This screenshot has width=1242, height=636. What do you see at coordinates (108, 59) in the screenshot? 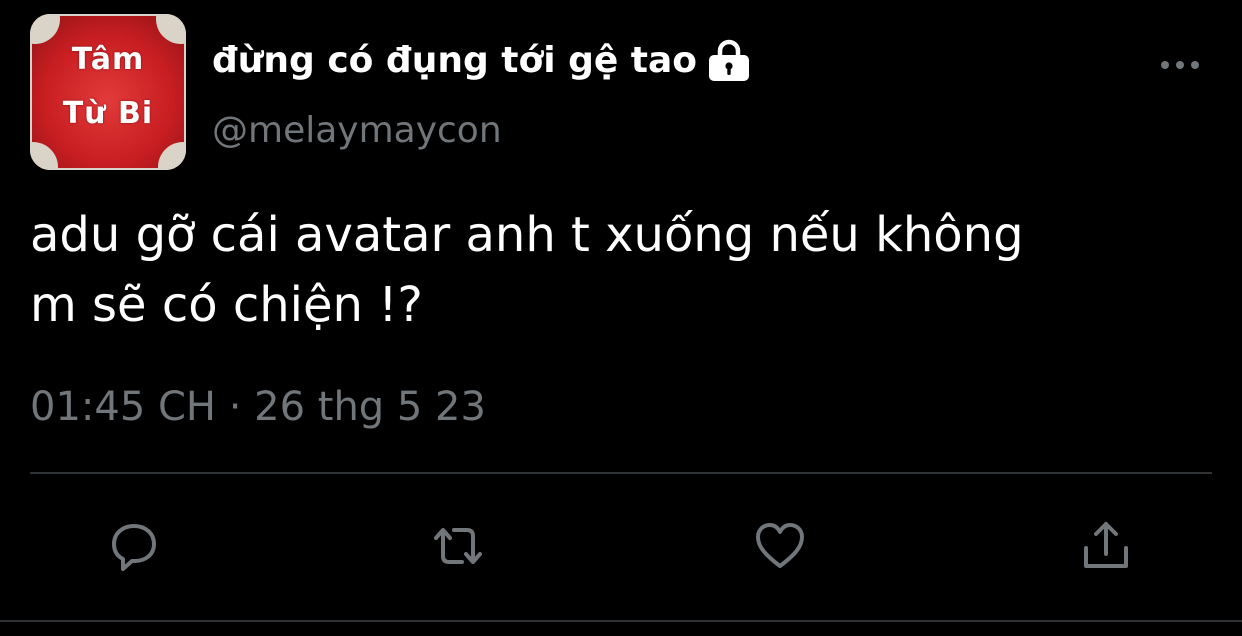
I see `avatar-text-line-1: Tâm` at bounding box center [108, 59].